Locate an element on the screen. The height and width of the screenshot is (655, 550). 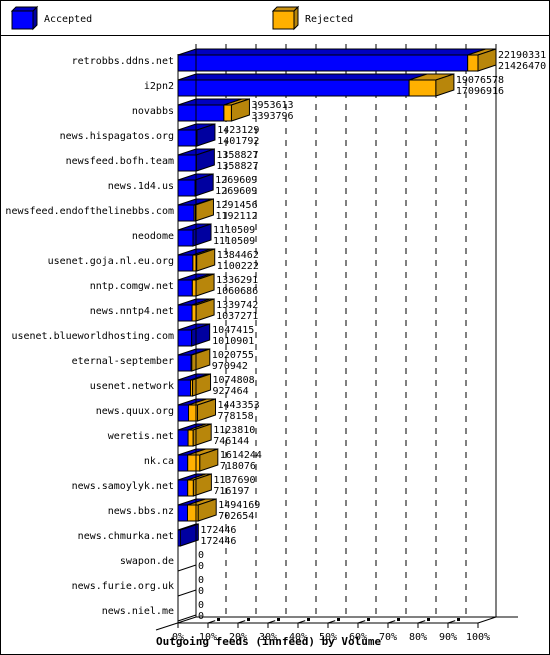
value-label-total: 1269609 is located at coordinates (236, 180).